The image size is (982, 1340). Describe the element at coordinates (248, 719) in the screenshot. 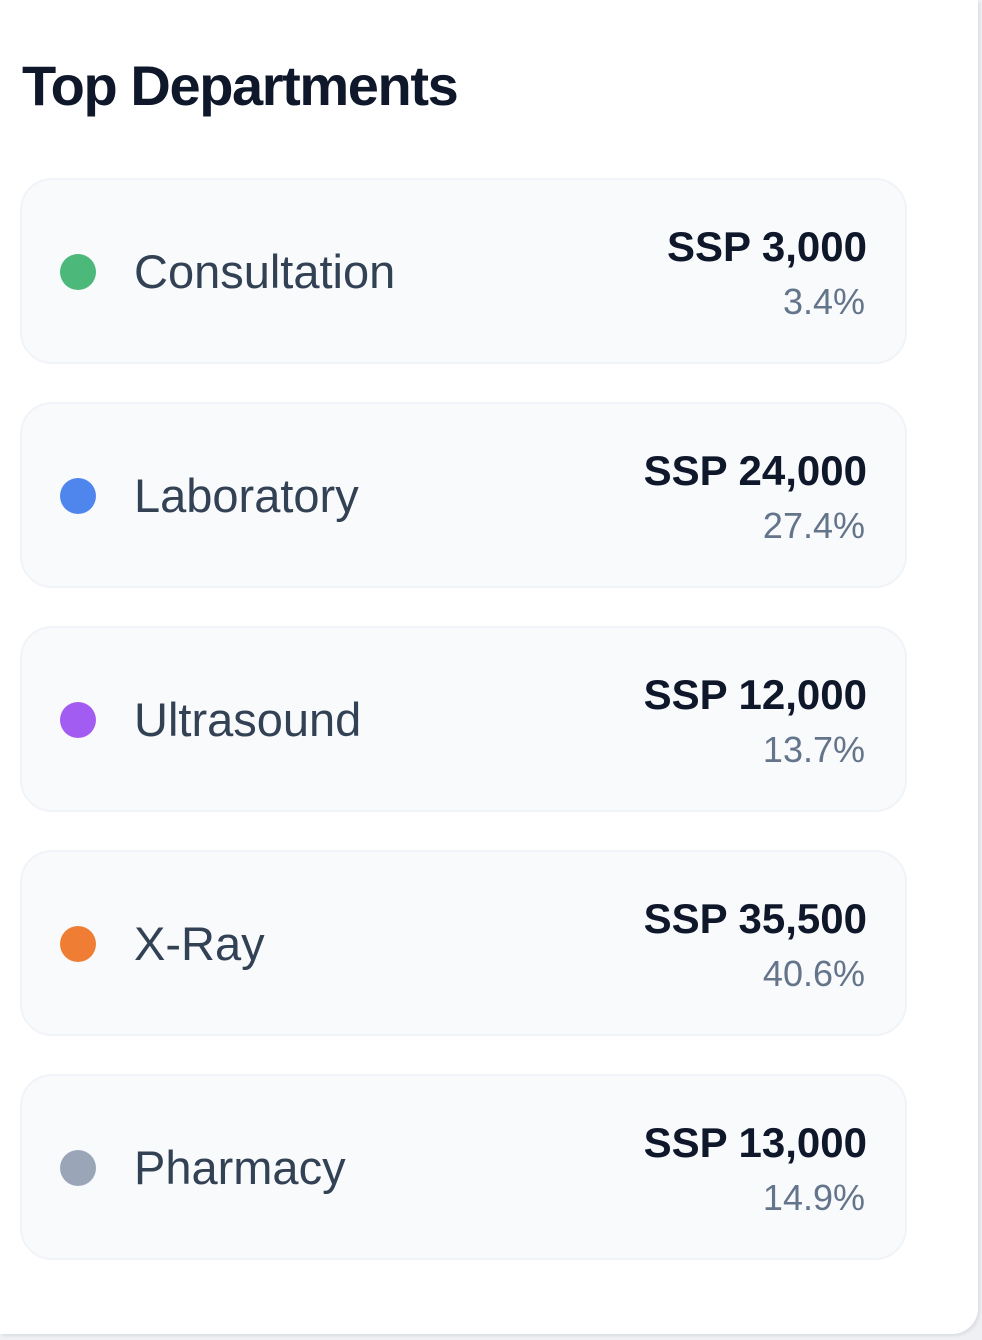

I see `department-name: Ultrasound` at that location.